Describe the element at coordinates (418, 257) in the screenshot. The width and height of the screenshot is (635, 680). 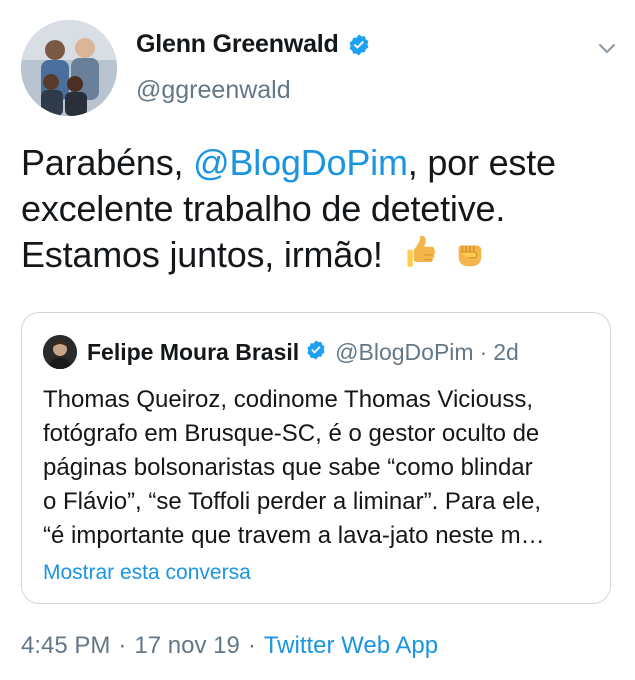
I see `thumbs-up-icon` at that location.